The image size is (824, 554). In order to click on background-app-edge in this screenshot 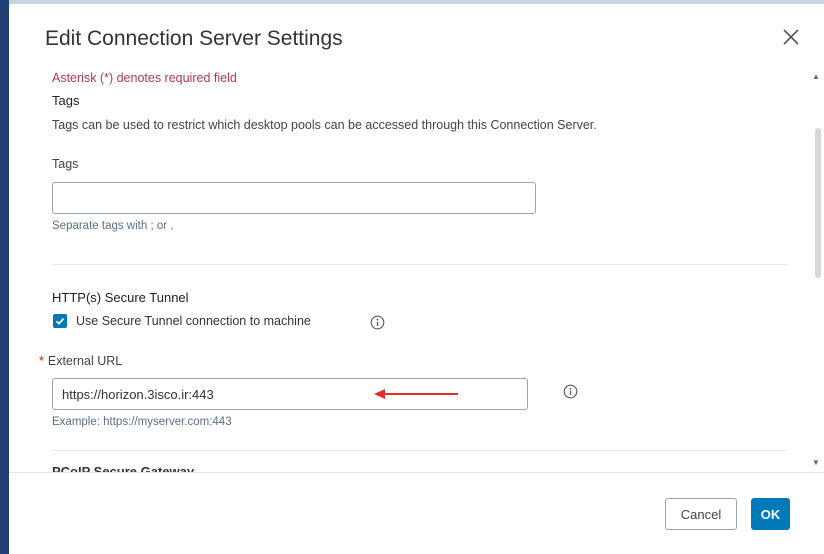, I will do `click(4, 277)`.